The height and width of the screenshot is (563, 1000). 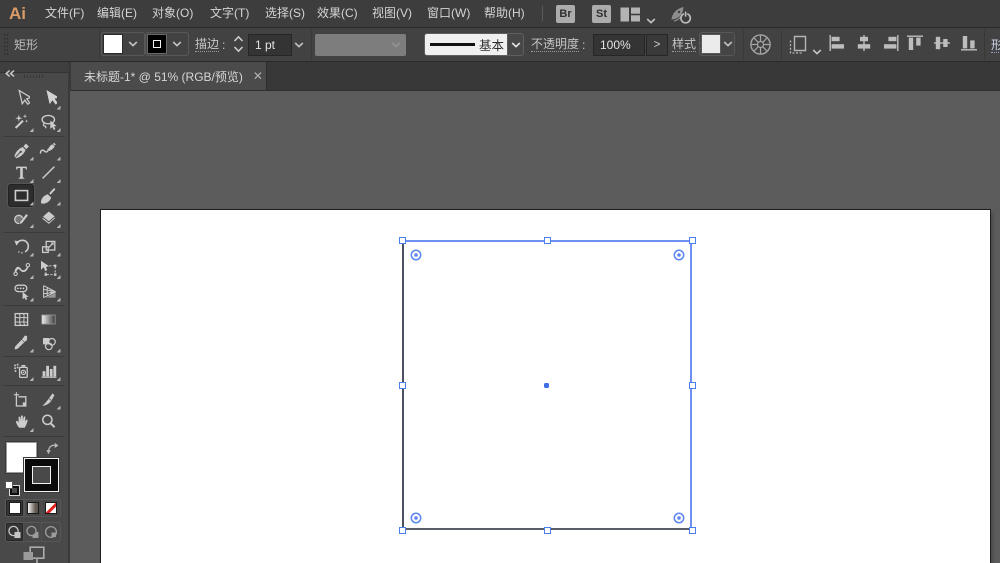 I want to click on shape-builder-tool, so click(x=21, y=291).